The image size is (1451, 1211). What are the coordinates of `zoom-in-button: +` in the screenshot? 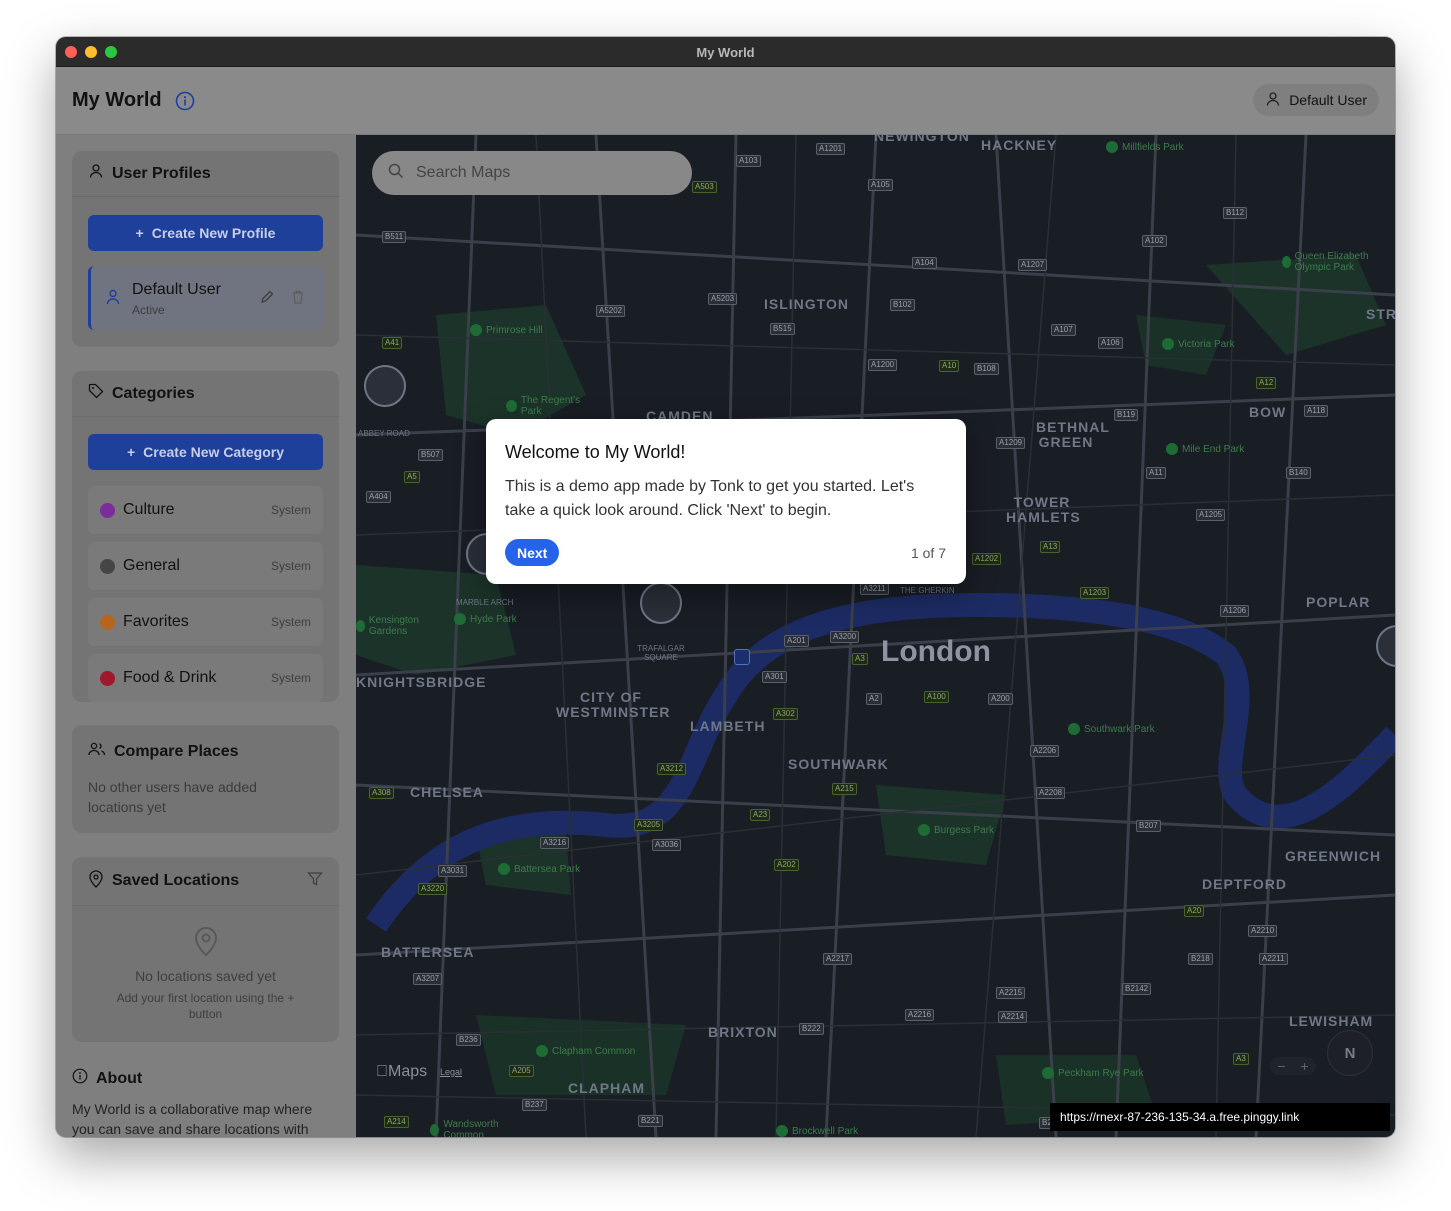 It's located at (1304, 1066).